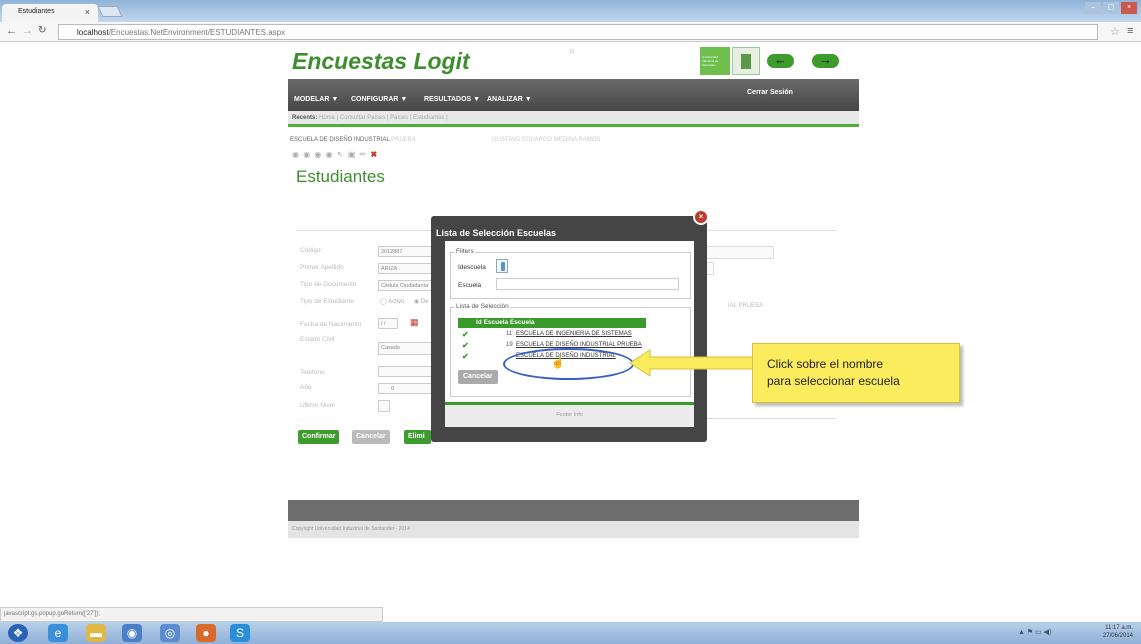  I want to click on tipoest-radio-de: ◉ De, so click(421, 301).